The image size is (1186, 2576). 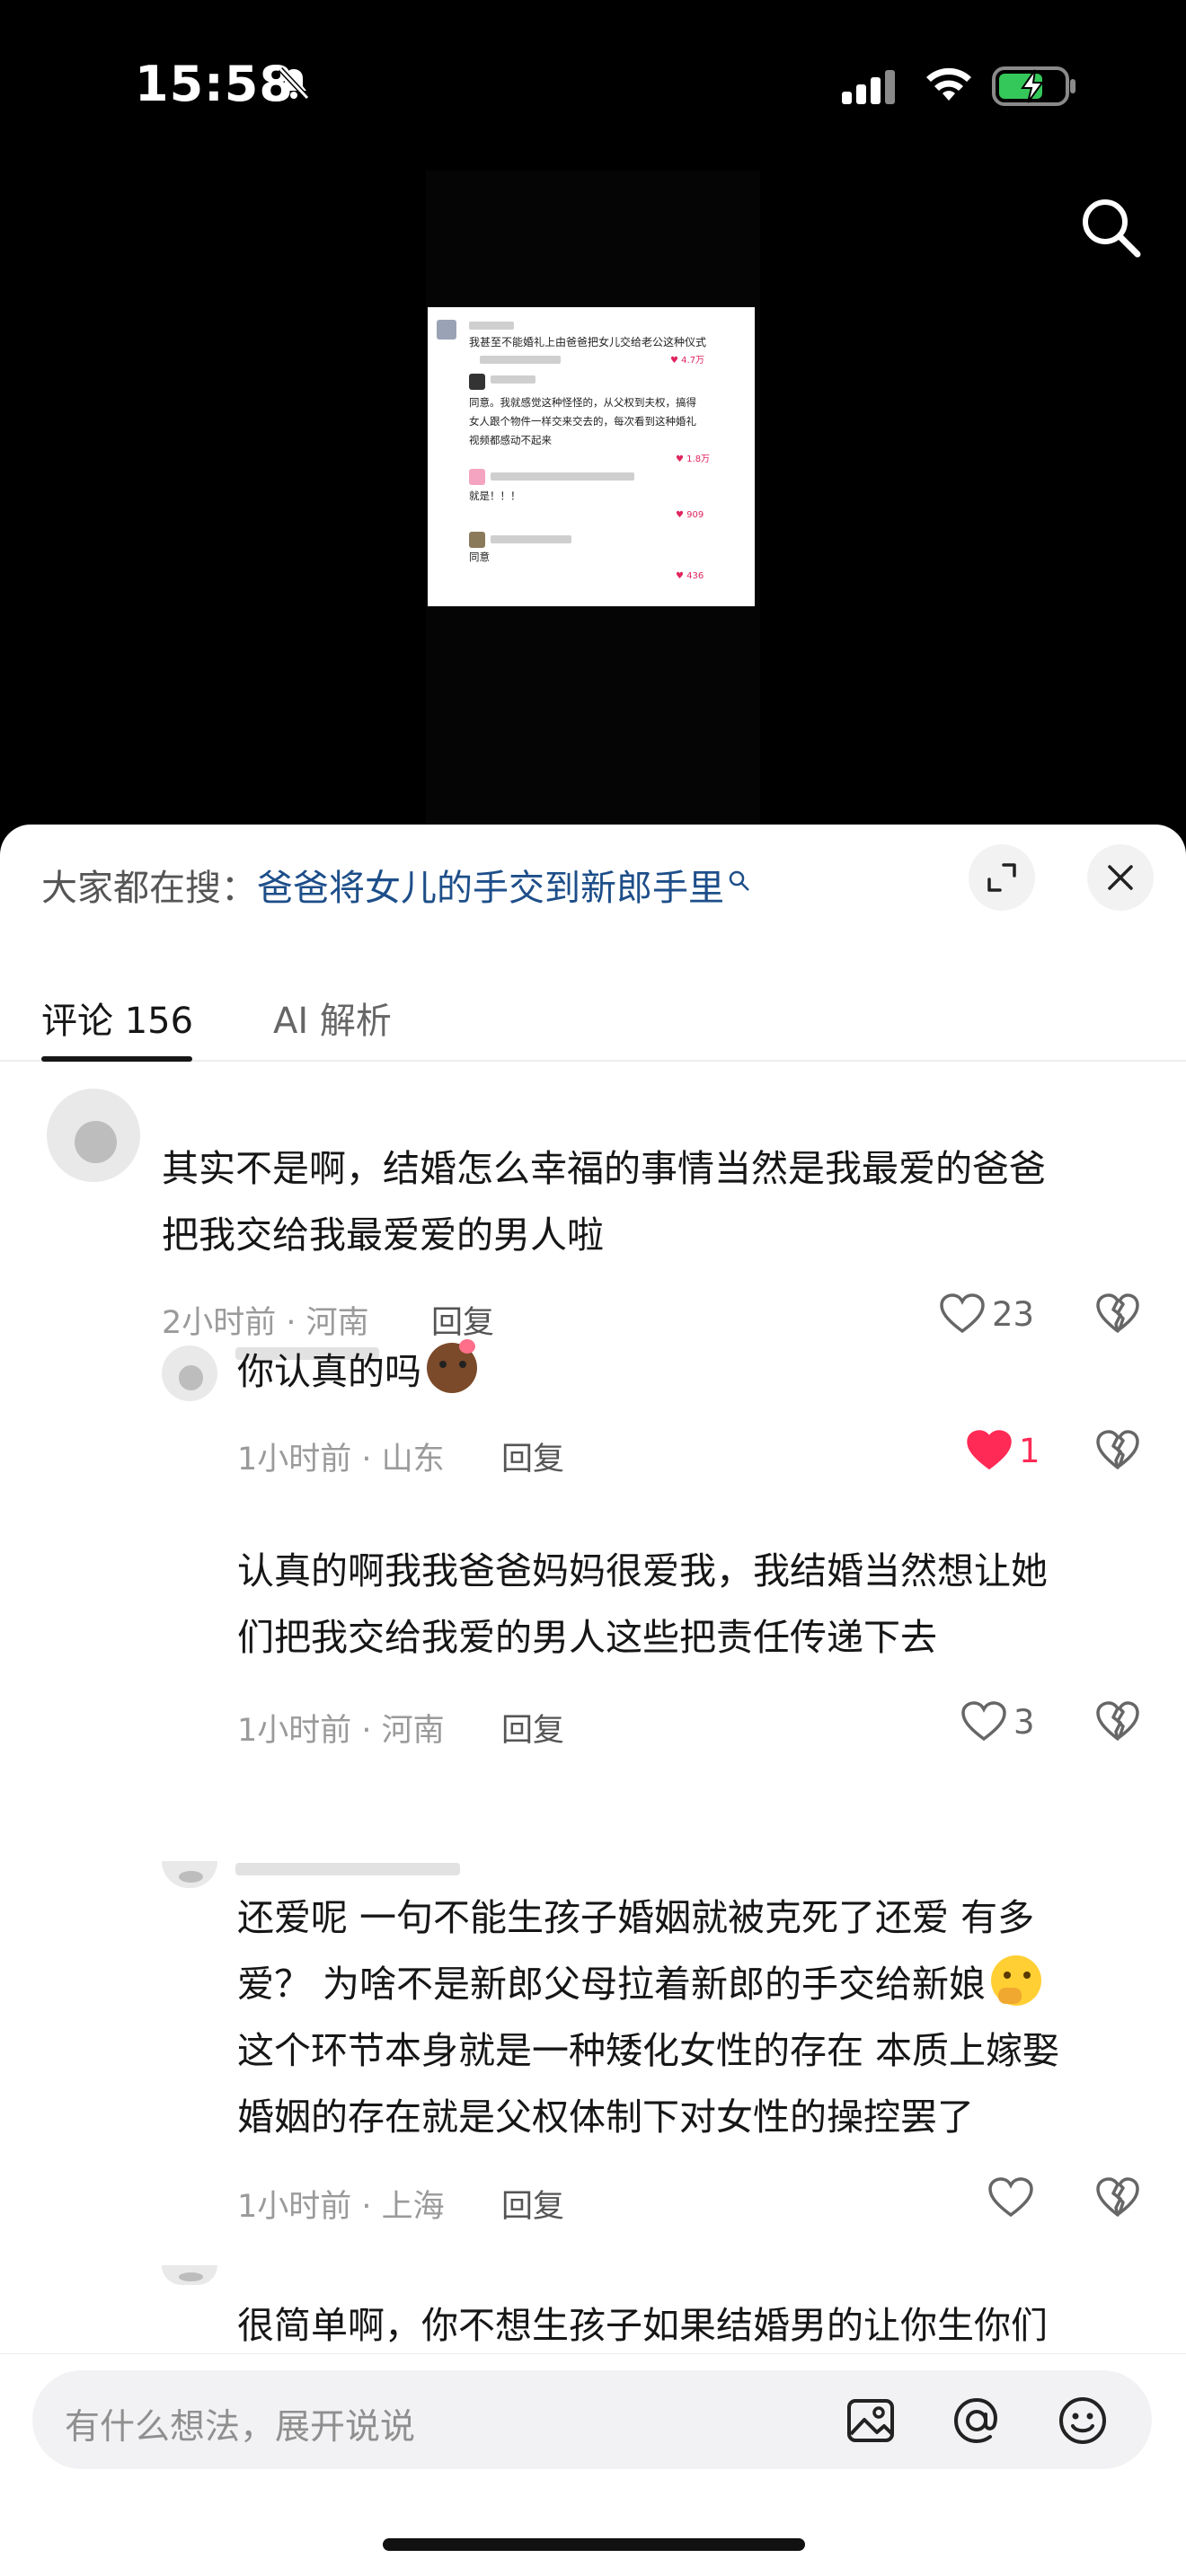 I want to click on like-count: 23, so click(x=1013, y=1314).